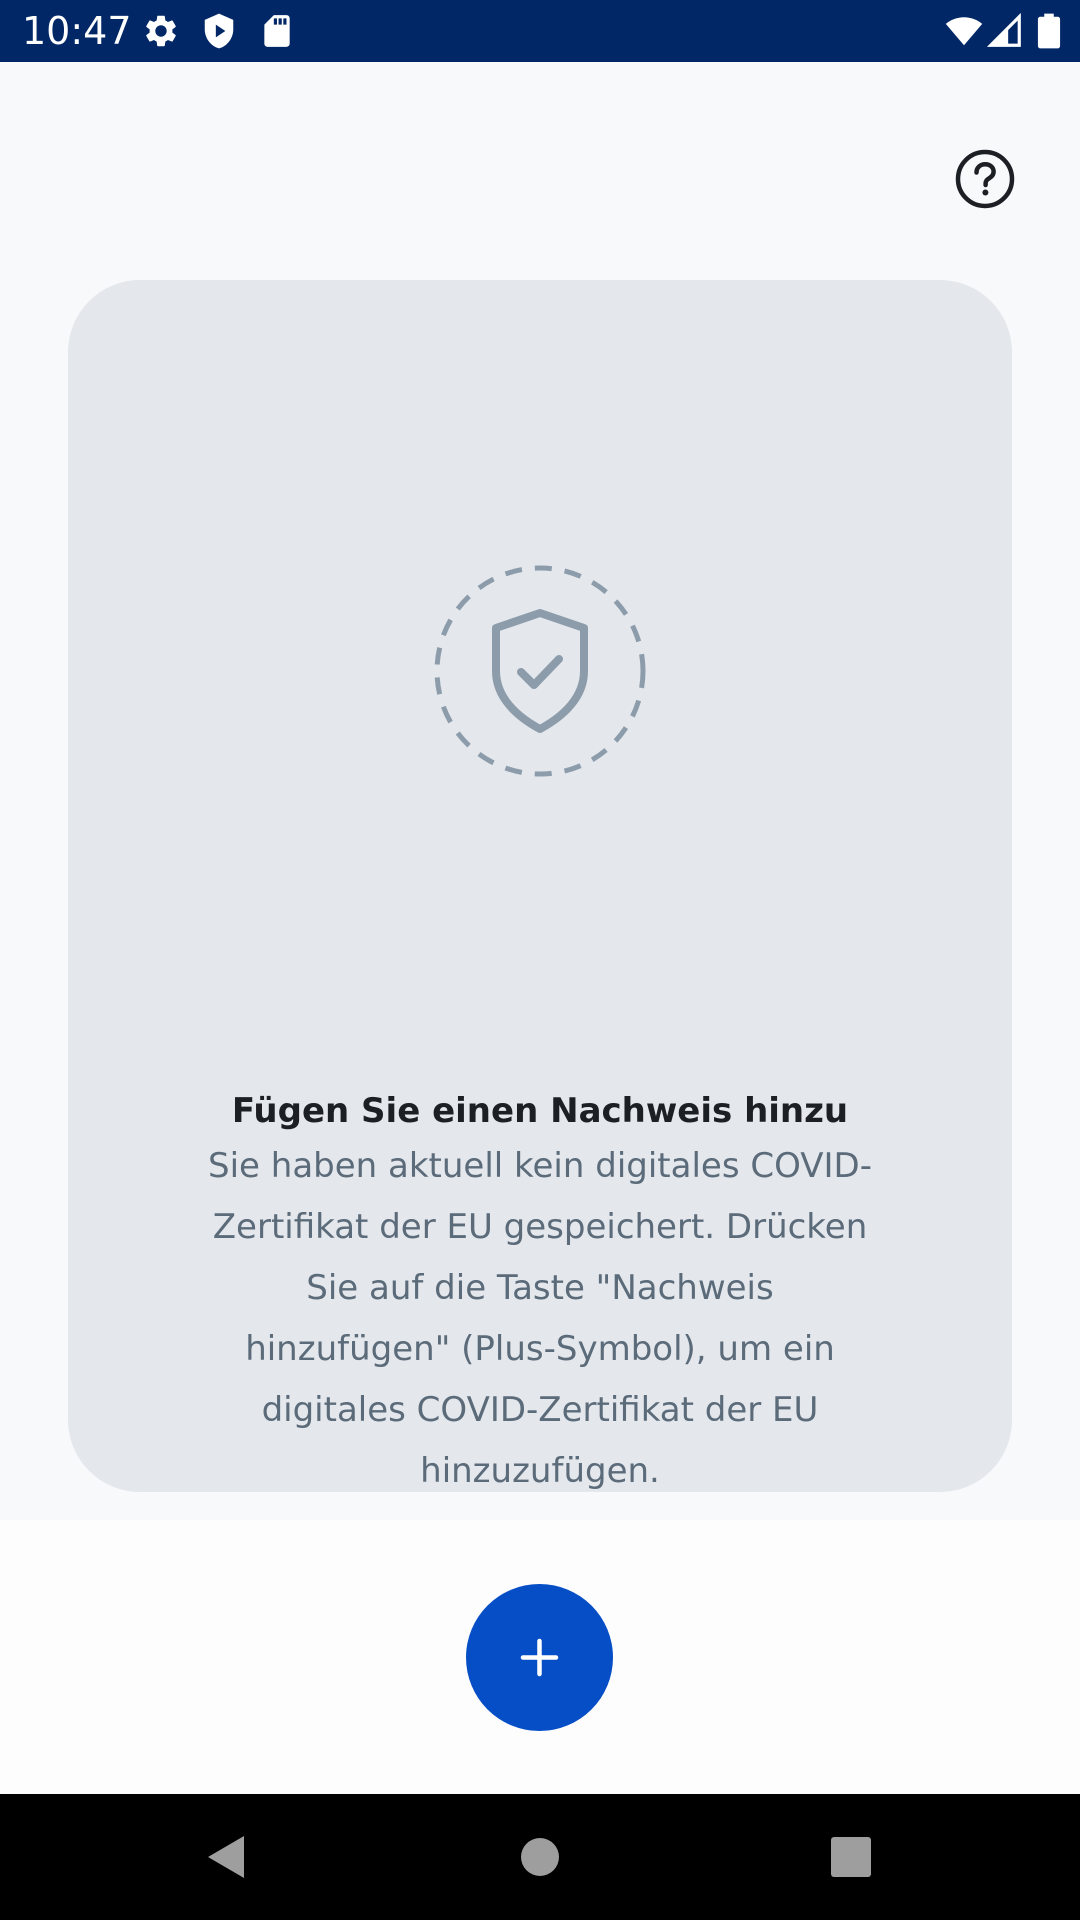 This screenshot has width=1080, height=1920. Describe the element at coordinates (540, 31) in the screenshot. I see `status-bar: 10:47` at that location.